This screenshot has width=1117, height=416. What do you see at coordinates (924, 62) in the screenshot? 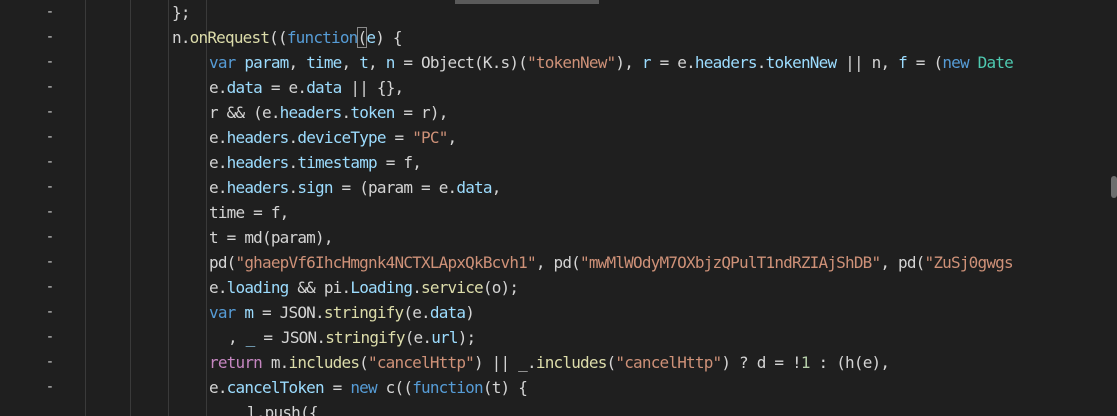
I see `code-token: = (` at bounding box center [924, 62].